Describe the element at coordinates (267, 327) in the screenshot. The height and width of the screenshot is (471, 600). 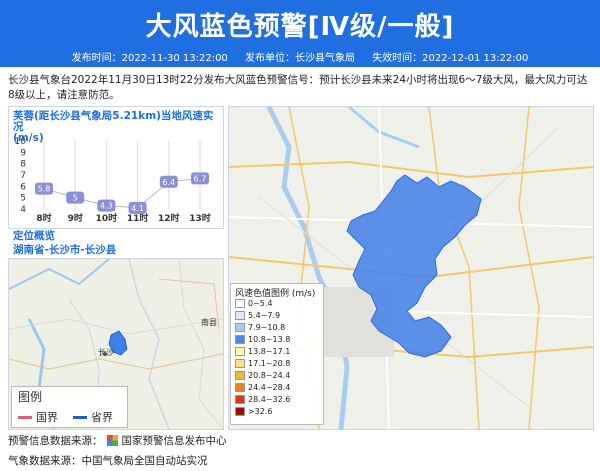
I see `legend-label: 7.9~10.8` at that location.